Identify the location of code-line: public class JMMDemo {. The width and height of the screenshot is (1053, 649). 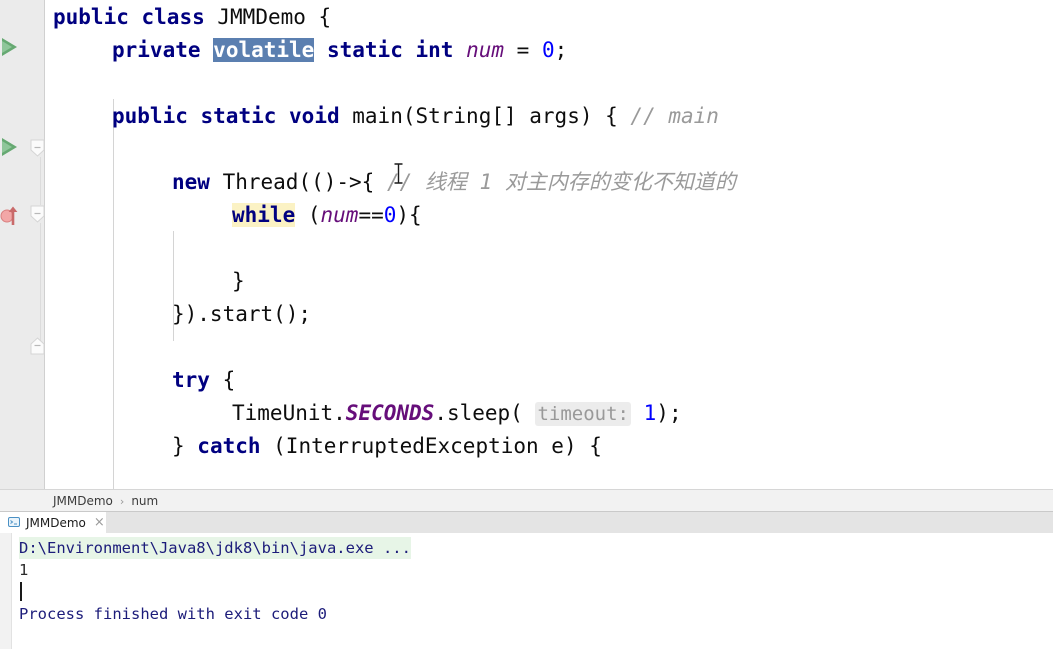
(192, 17).